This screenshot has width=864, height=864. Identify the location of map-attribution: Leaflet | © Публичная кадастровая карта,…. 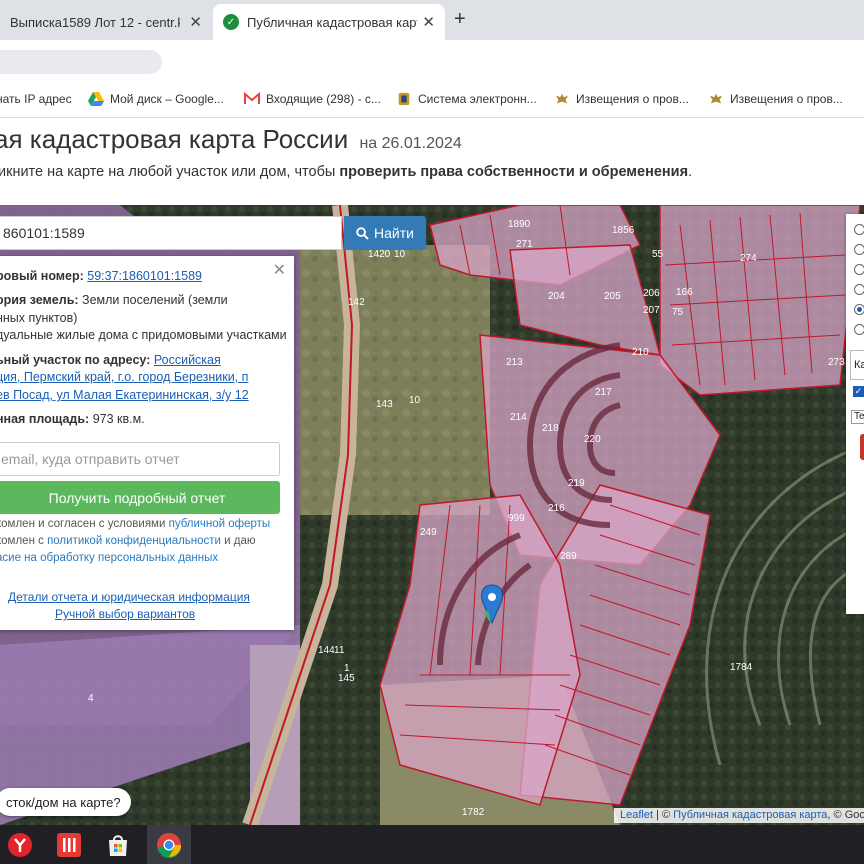
(739, 815).